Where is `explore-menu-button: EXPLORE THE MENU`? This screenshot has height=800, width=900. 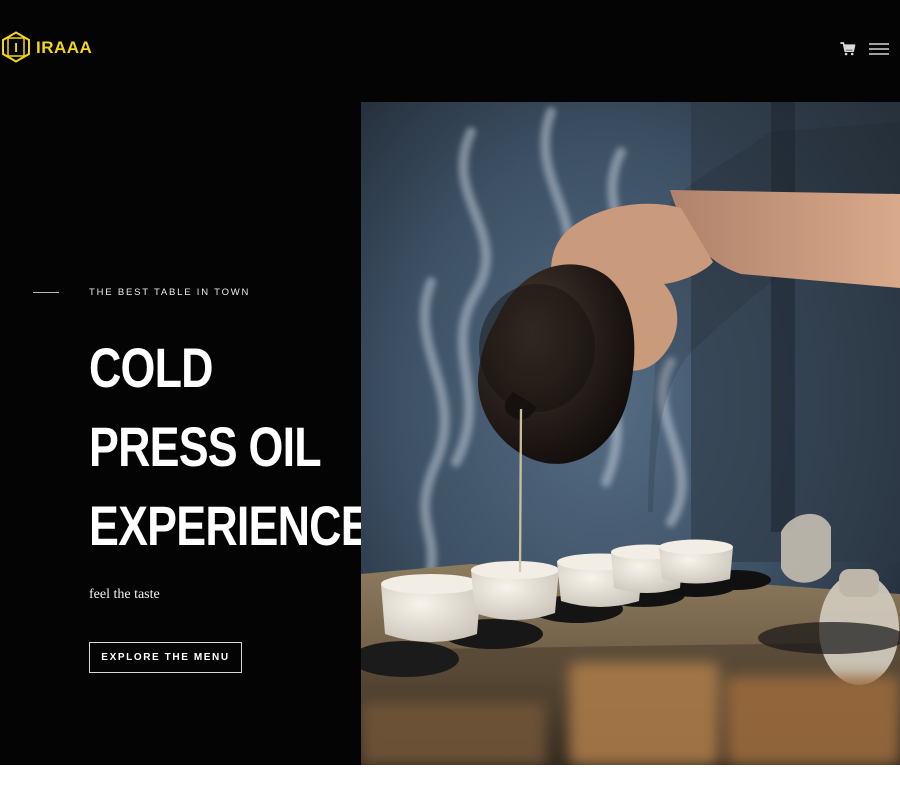 explore-menu-button: EXPLORE THE MENU is located at coordinates (165, 657).